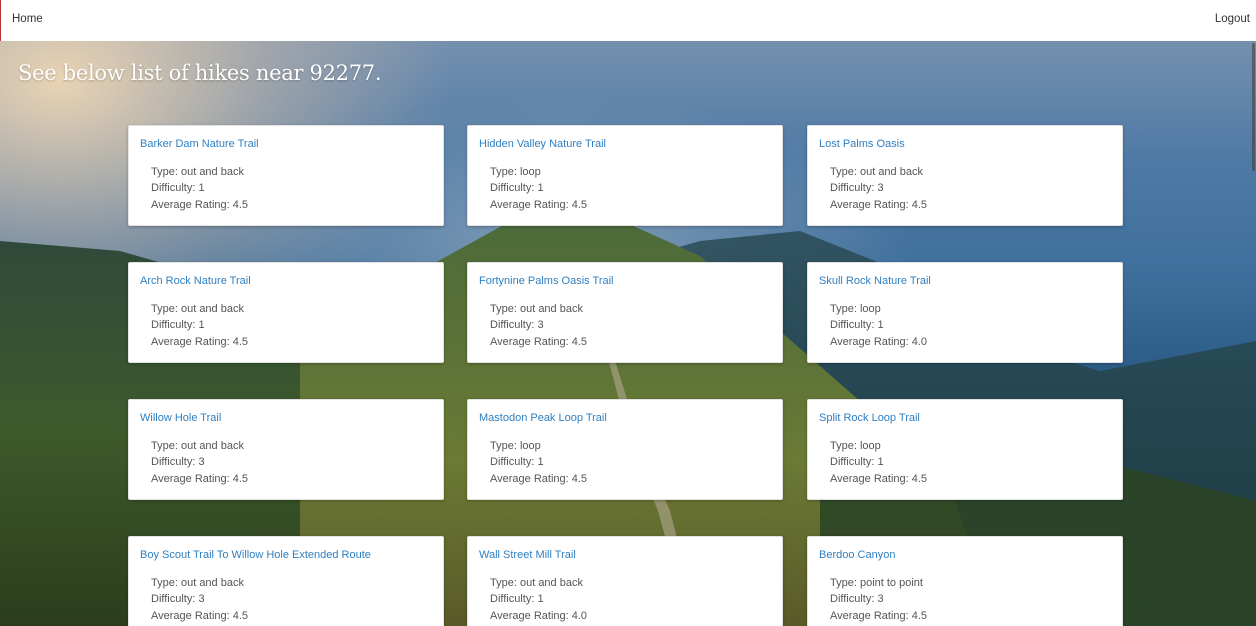 The height and width of the screenshot is (626, 1256). I want to click on hike-title-link: Willow Hole Trail, so click(180, 418).